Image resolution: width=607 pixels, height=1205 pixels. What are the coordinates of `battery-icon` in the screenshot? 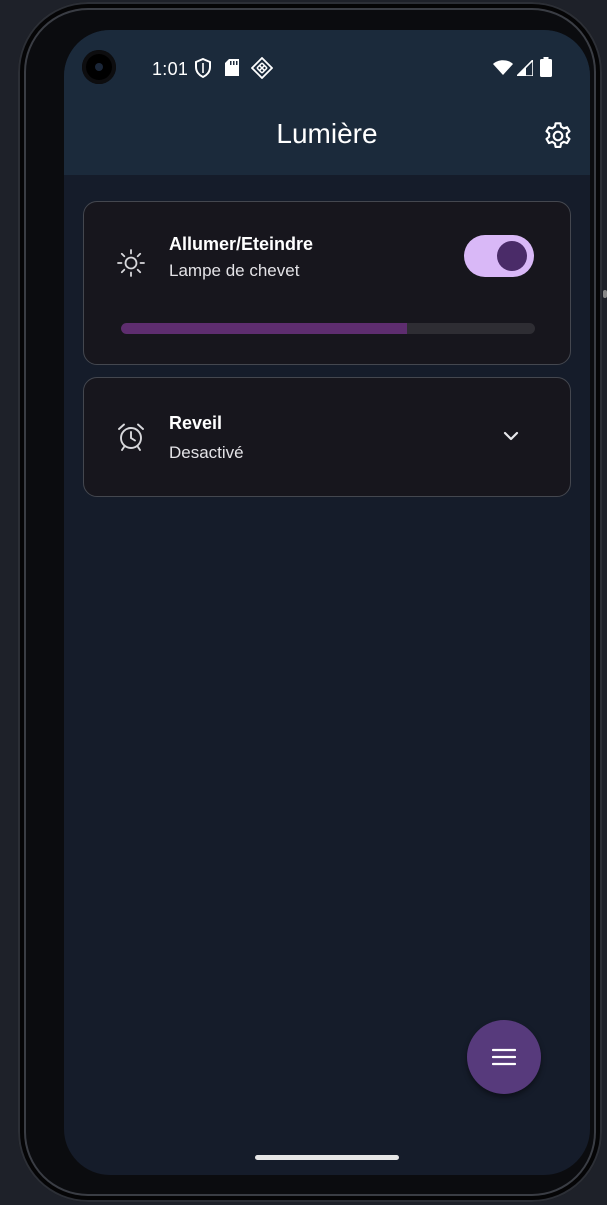 It's located at (546, 67).